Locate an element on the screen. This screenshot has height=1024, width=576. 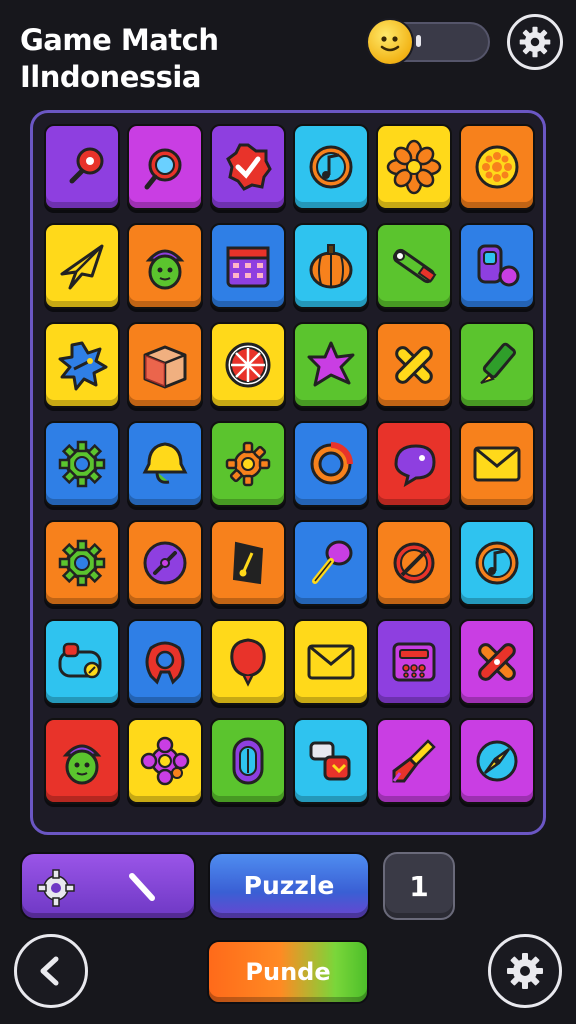
tile-r4-c6 is located at coordinates (497, 464).